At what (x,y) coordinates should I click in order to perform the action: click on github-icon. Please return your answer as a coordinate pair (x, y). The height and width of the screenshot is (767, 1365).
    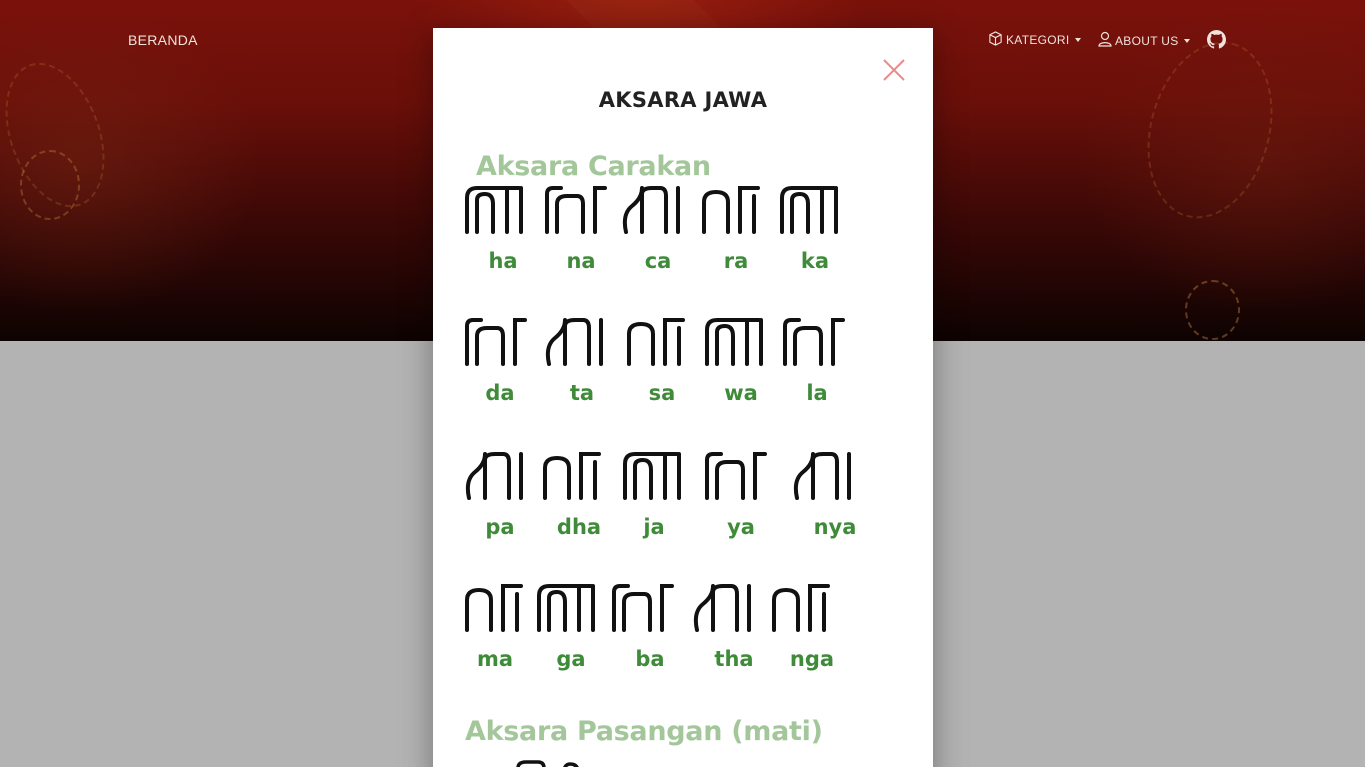
    Looking at the image, I should click on (1216, 41).